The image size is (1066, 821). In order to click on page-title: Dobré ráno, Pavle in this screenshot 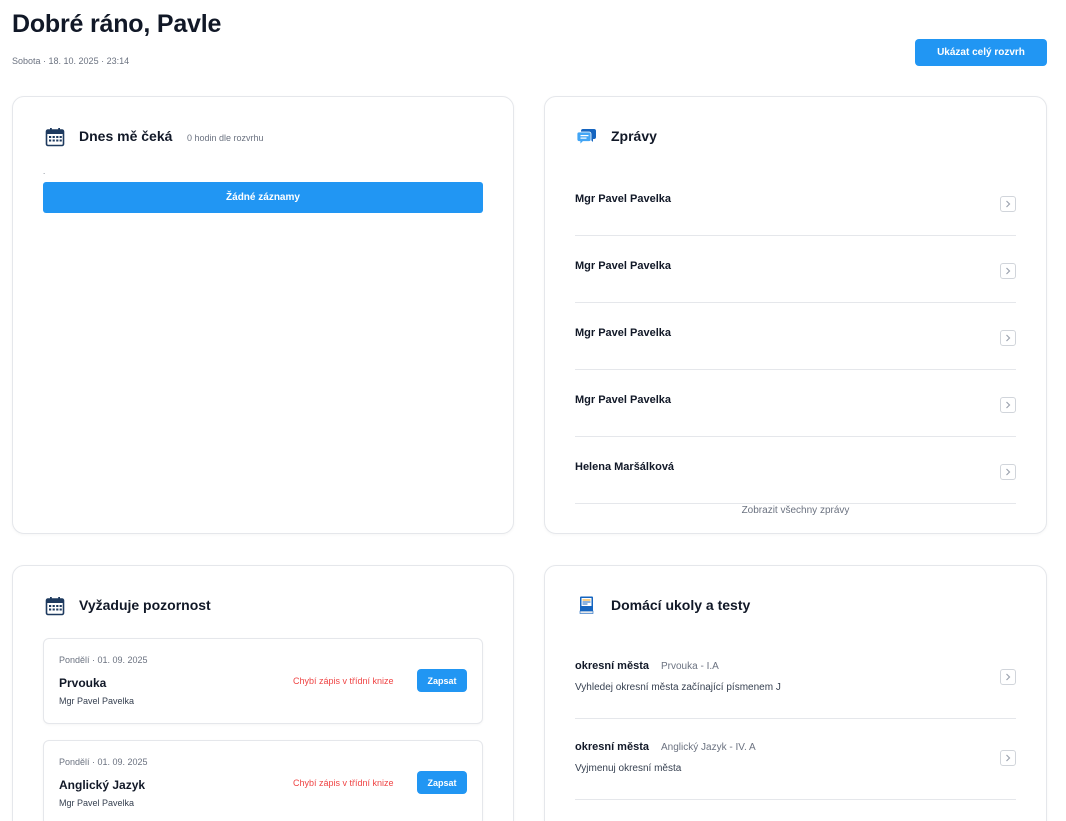, I will do `click(117, 24)`.